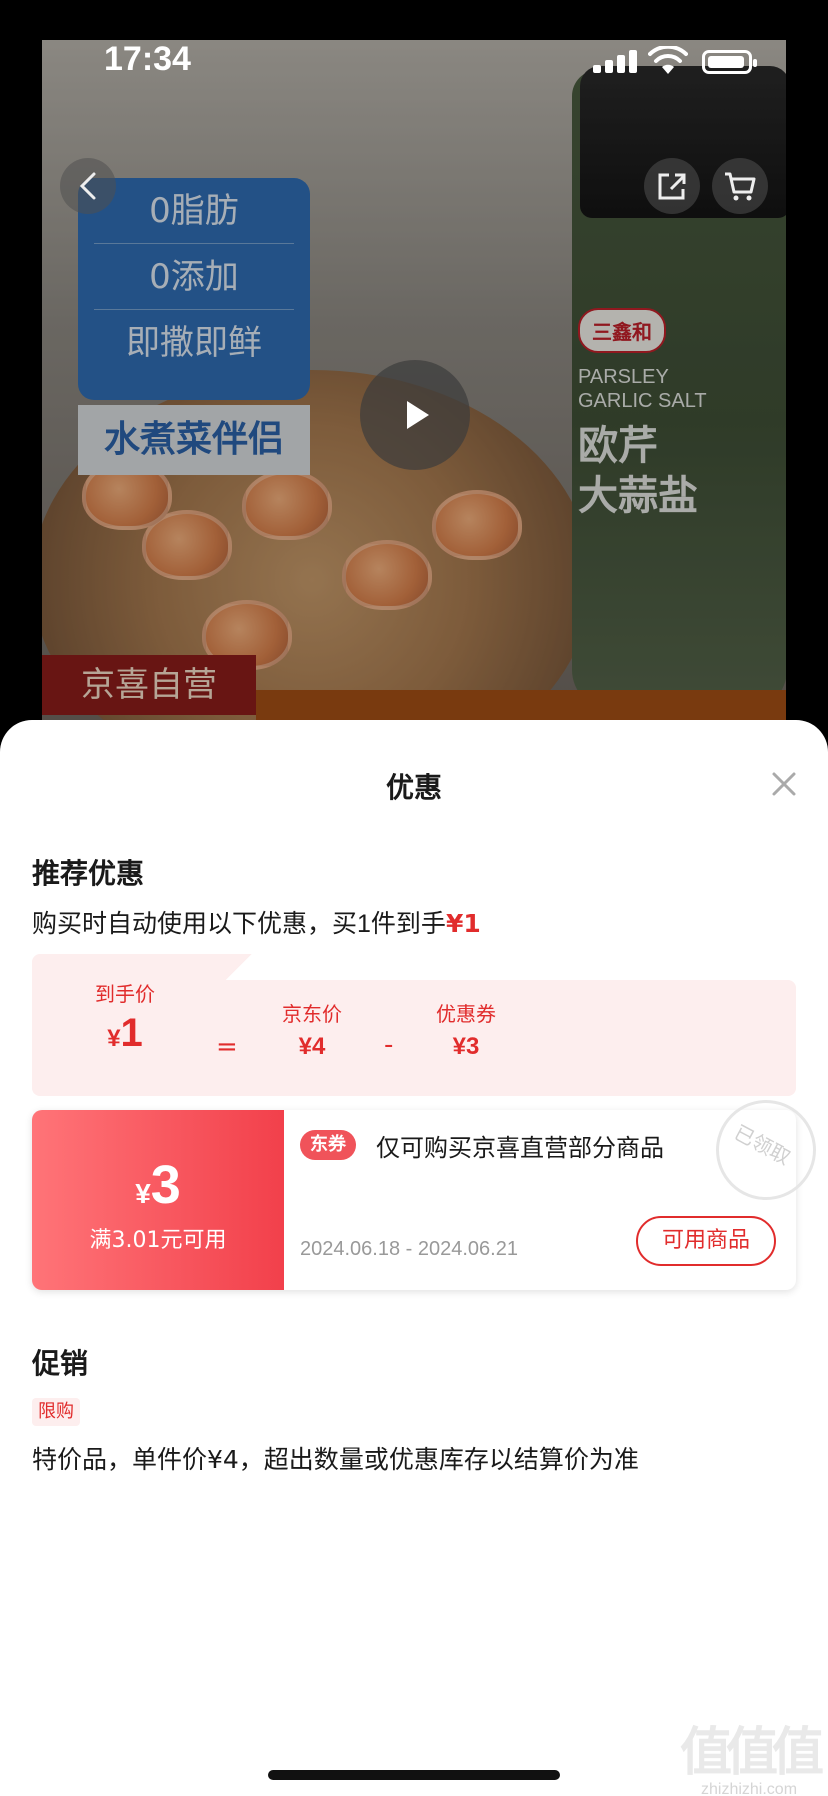 The image size is (828, 1796). Describe the element at coordinates (466, 1046) in the screenshot. I see `coupon-discount-value: ¥3` at that location.